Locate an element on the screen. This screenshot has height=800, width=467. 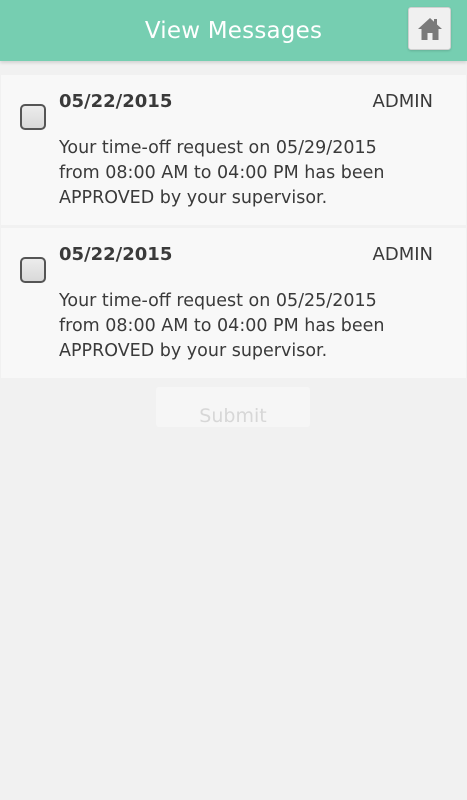
app-header: View Messages is located at coordinates (233, 30).